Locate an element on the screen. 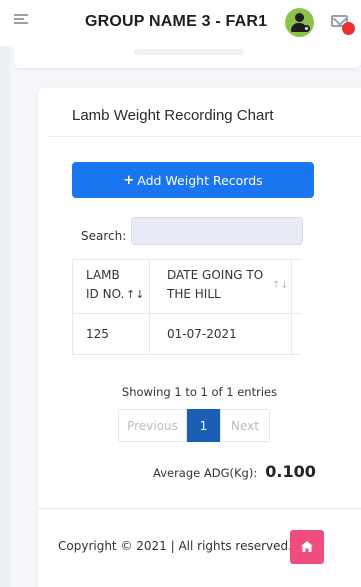  top-navbar: GROUP NAME 3 - FAR1 is located at coordinates (180, 23).